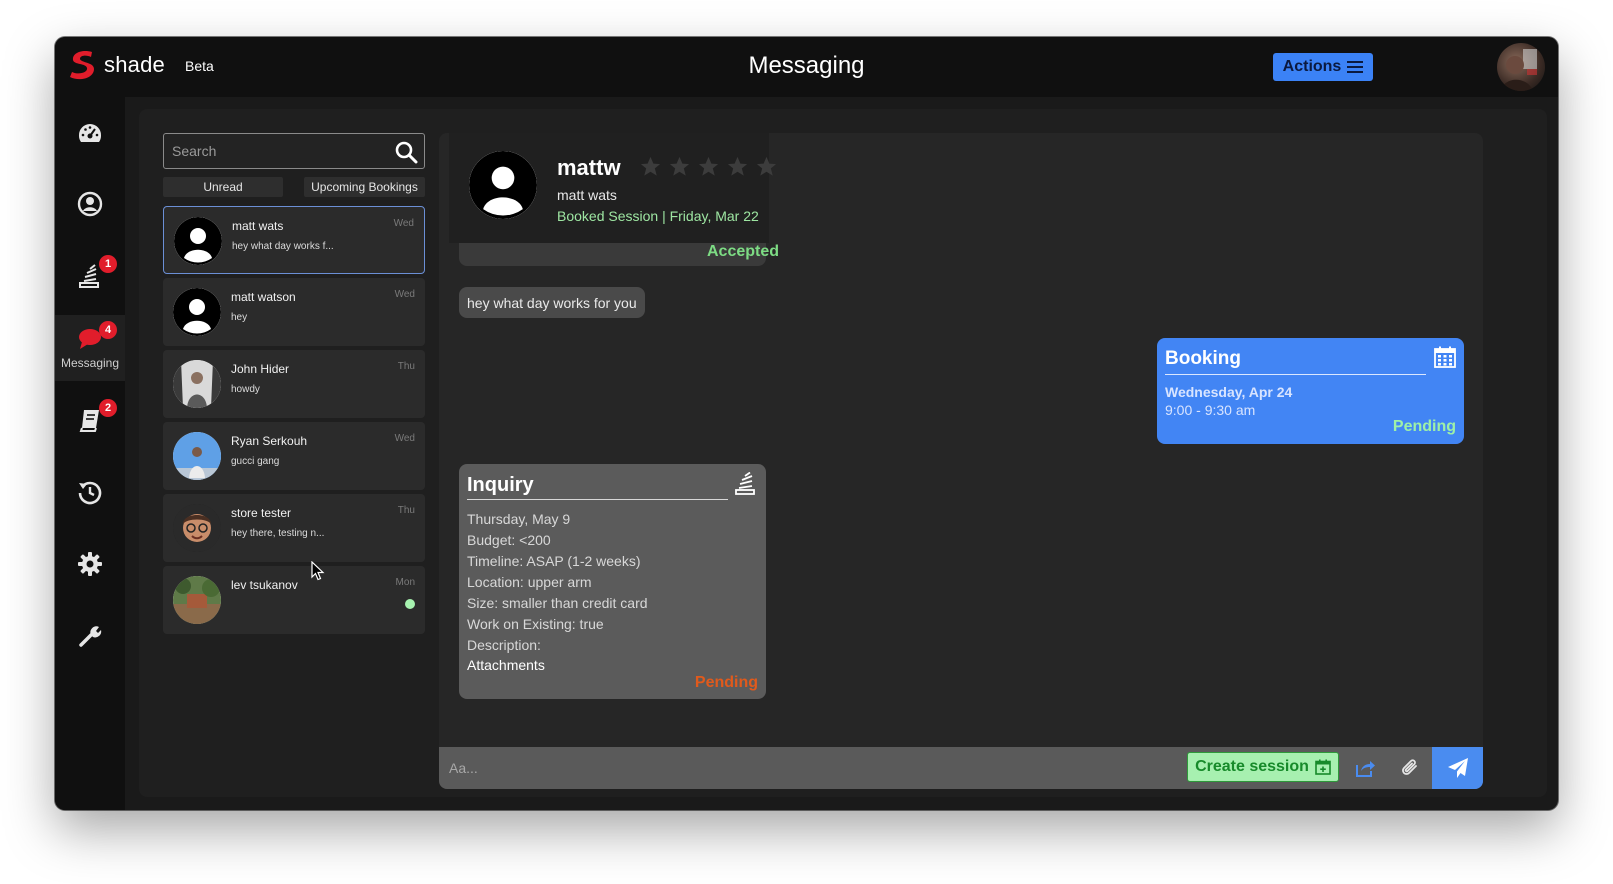 Image resolution: width=1613 pixels, height=884 pixels. Describe the element at coordinates (1210, 410) in the screenshot. I see `booking-time: 9:00 - 9:30 am` at that location.